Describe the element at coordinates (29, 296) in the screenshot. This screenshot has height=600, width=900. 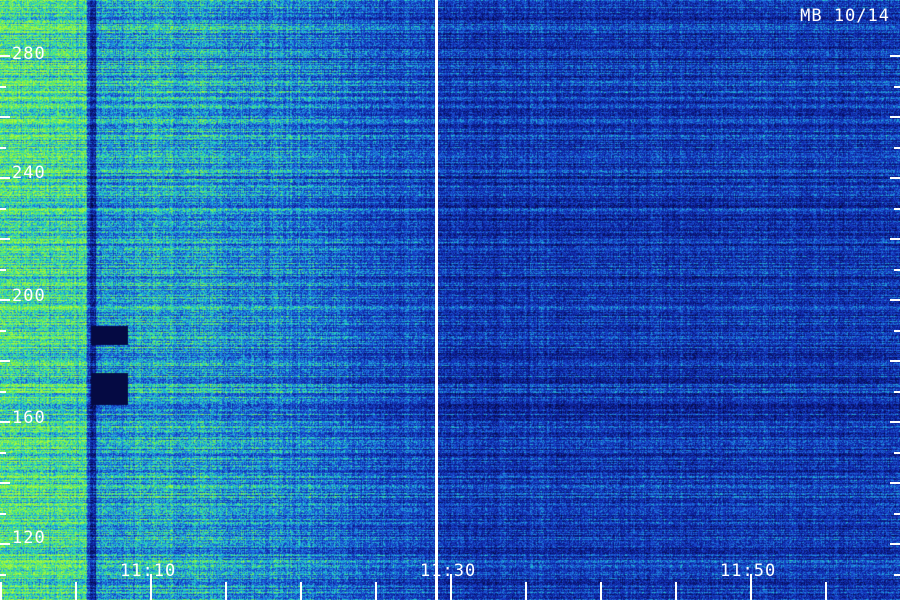
I see `y-tick-label: 200` at that location.